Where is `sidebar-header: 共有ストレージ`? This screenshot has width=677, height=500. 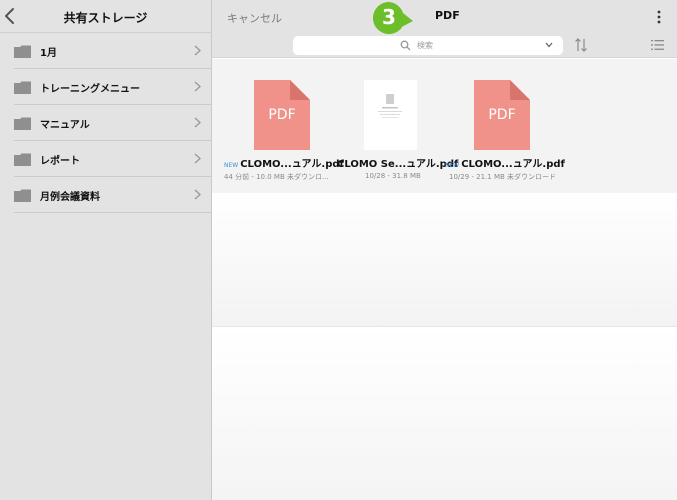
sidebar-header: 共有ストレージ is located at coordinates (105, 16).